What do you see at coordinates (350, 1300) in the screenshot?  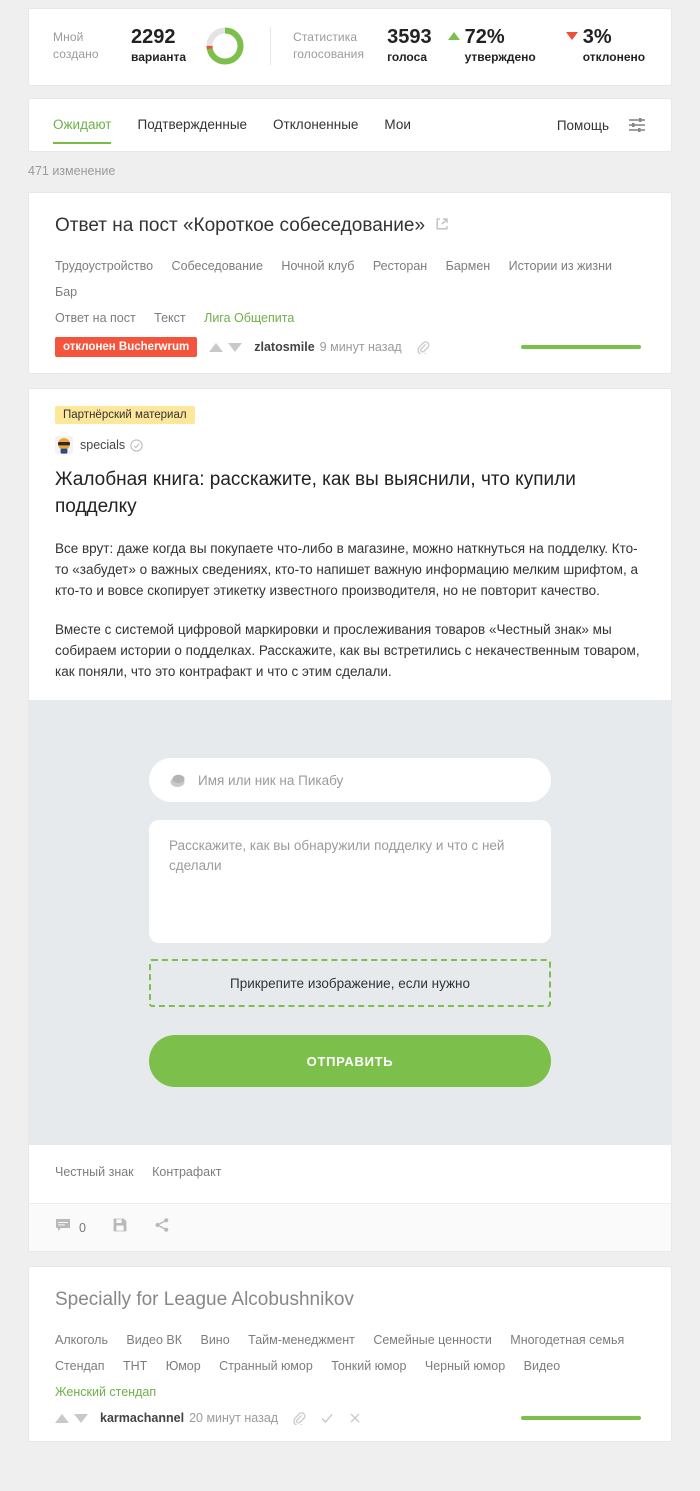 I see `post-2-title: Specially for League Alcobushnikov` at bounding box center [350, 1300].